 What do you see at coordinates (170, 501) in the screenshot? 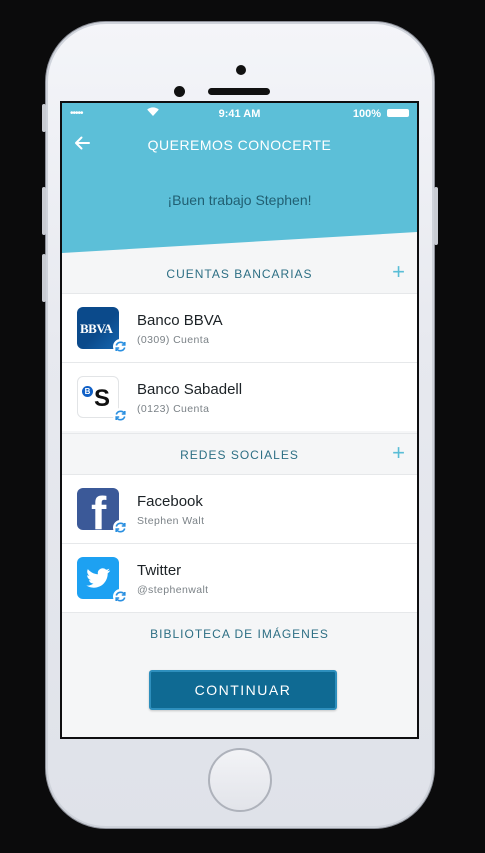
I see `social-name: Facebook` at bounding box center [170, 501].